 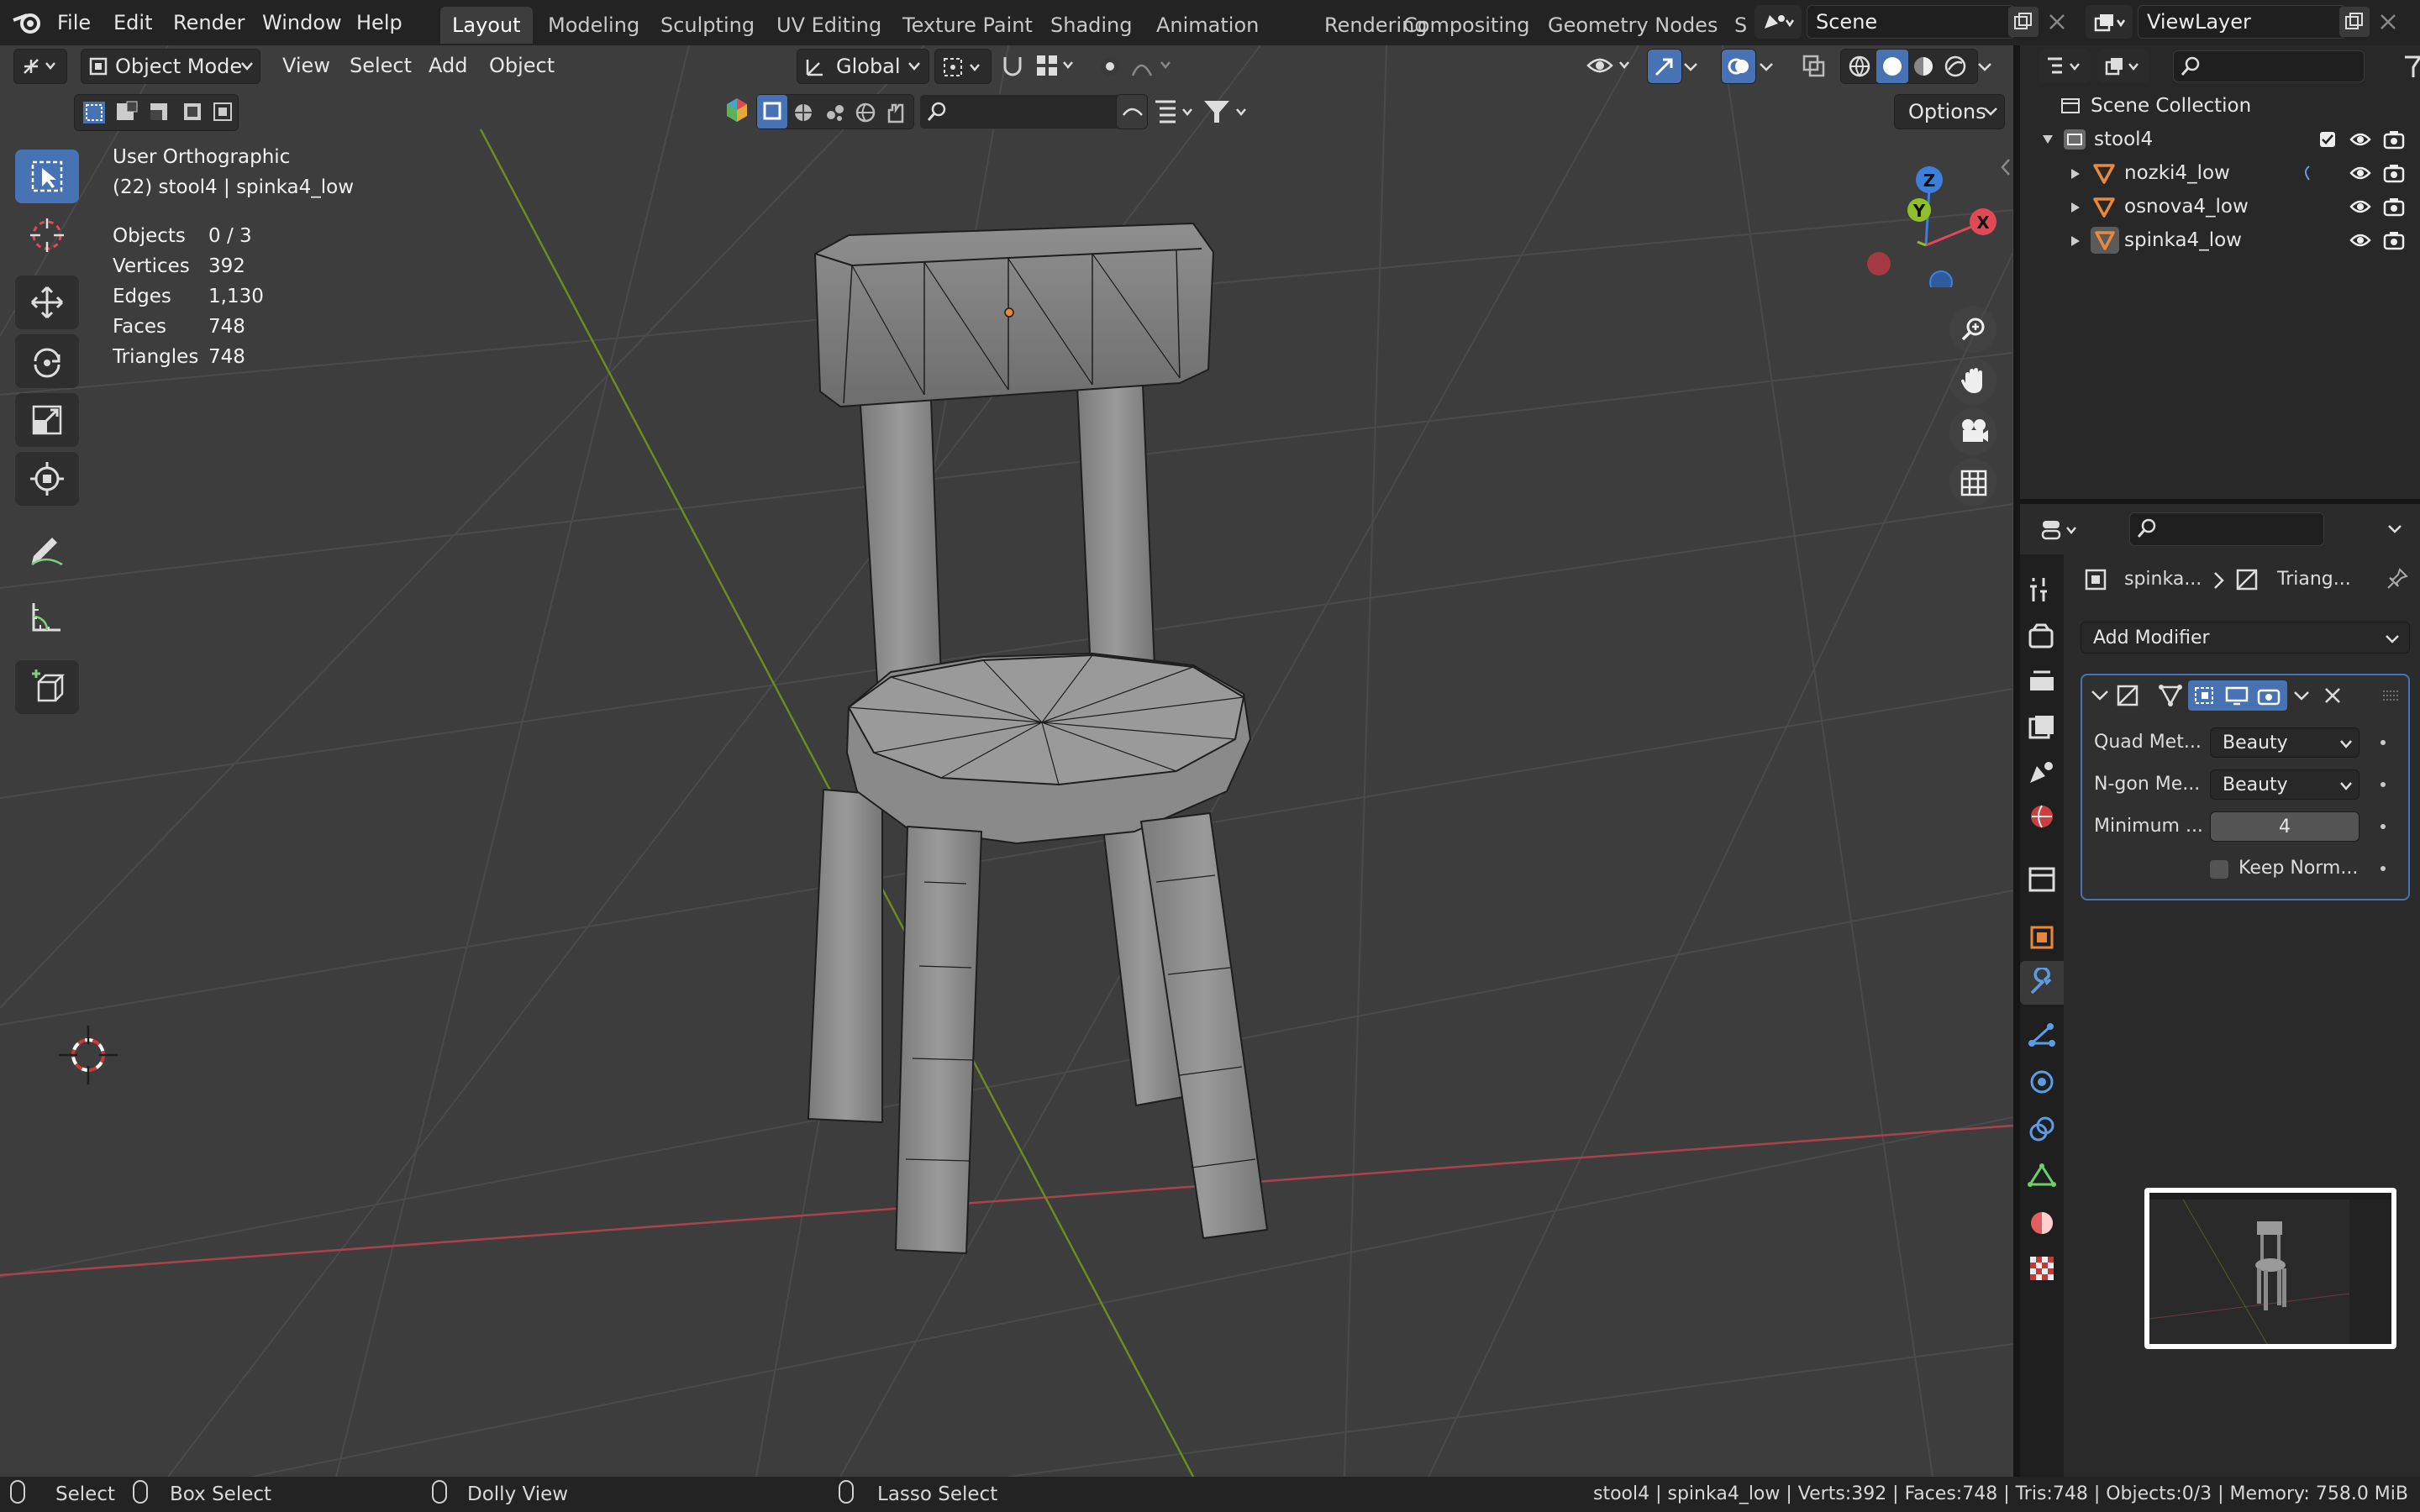 What do you see at coordinates (2328, 139) in the screenshot?
I see `checkbox-checked-icon` at bounding box center [2328, 139].